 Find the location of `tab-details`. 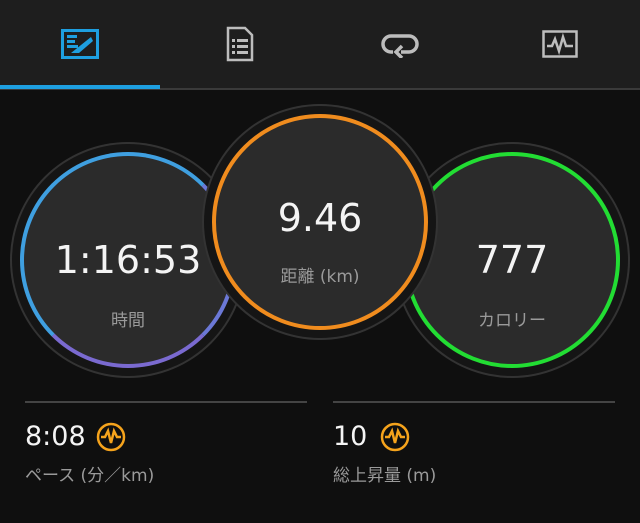

tab-details is located at coordinates (240, 44).